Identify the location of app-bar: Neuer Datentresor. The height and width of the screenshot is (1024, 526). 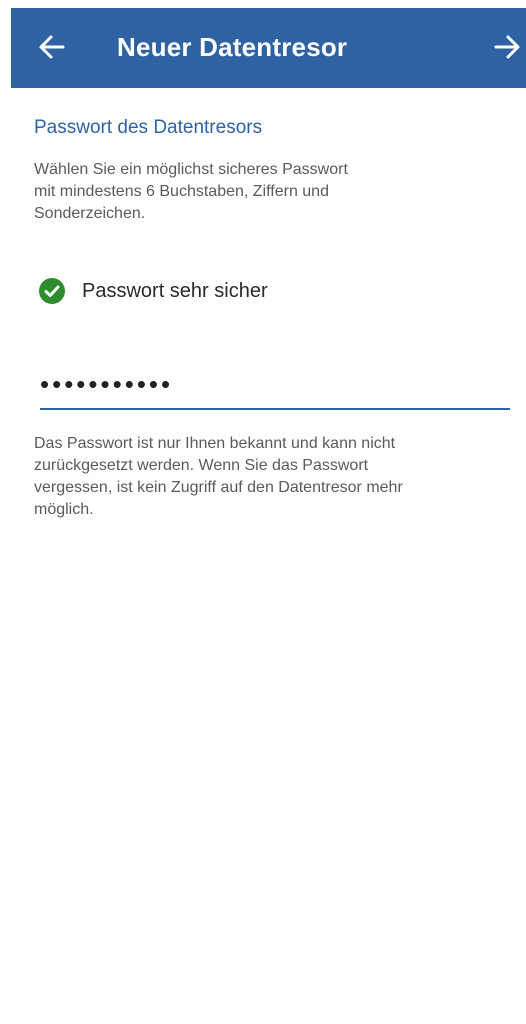
(268, 48).